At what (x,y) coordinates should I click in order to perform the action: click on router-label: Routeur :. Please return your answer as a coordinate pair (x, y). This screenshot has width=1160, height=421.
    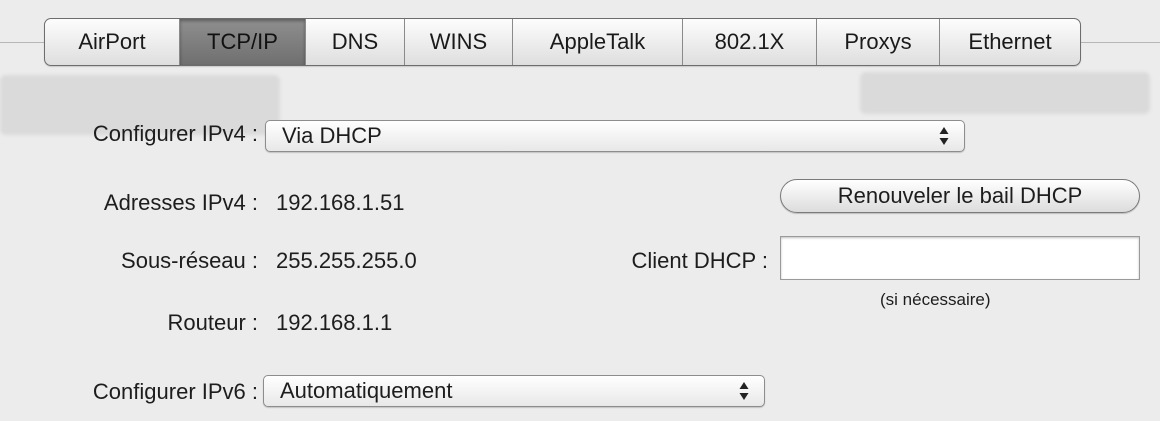
    Looking at the image, I should click on (213, 322).